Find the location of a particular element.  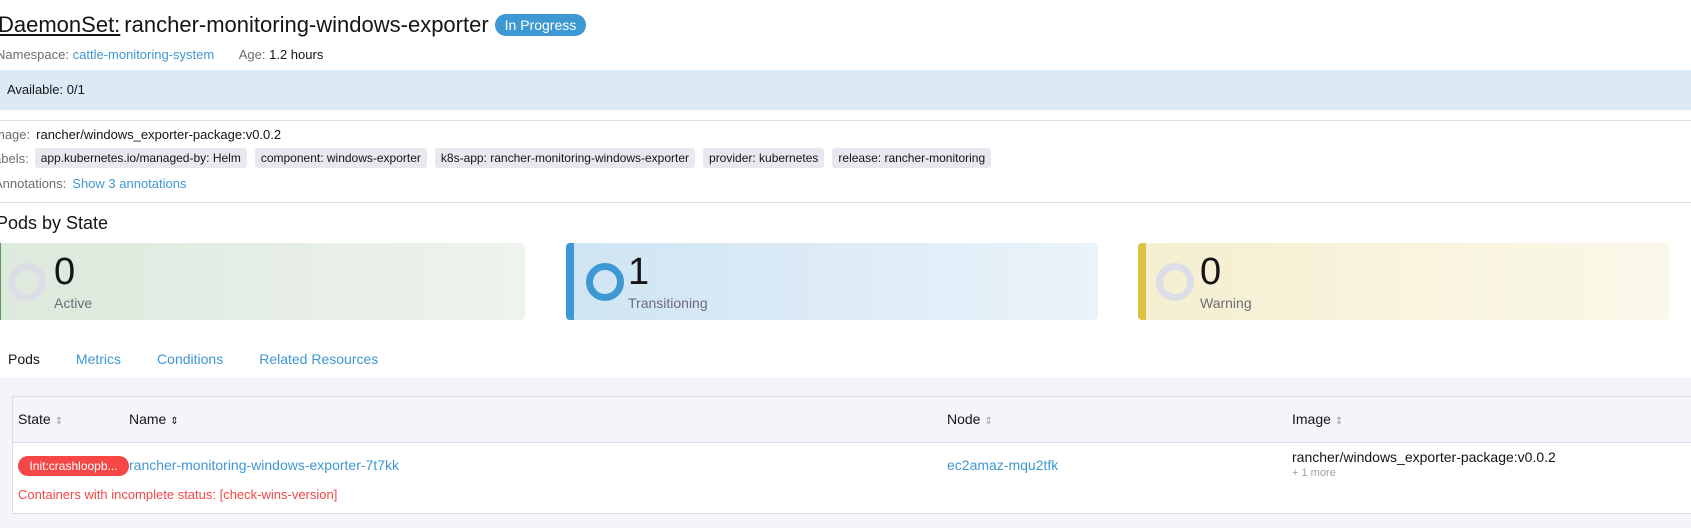

tab-pods: Pods is located at coordinates (29, 359).